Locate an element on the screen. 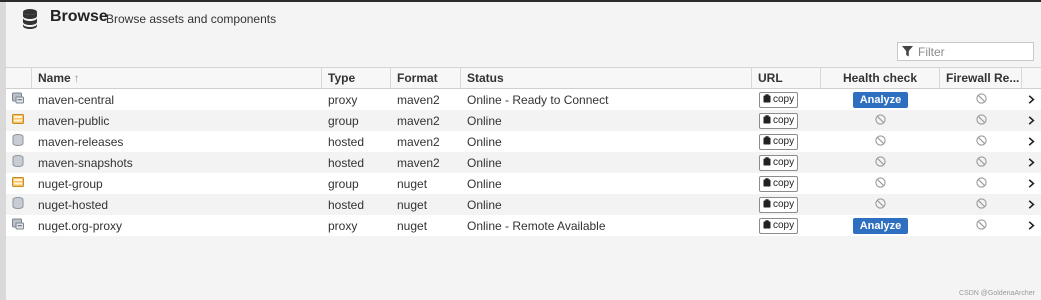  group-repo-icon is located at coordinates (15, 183).